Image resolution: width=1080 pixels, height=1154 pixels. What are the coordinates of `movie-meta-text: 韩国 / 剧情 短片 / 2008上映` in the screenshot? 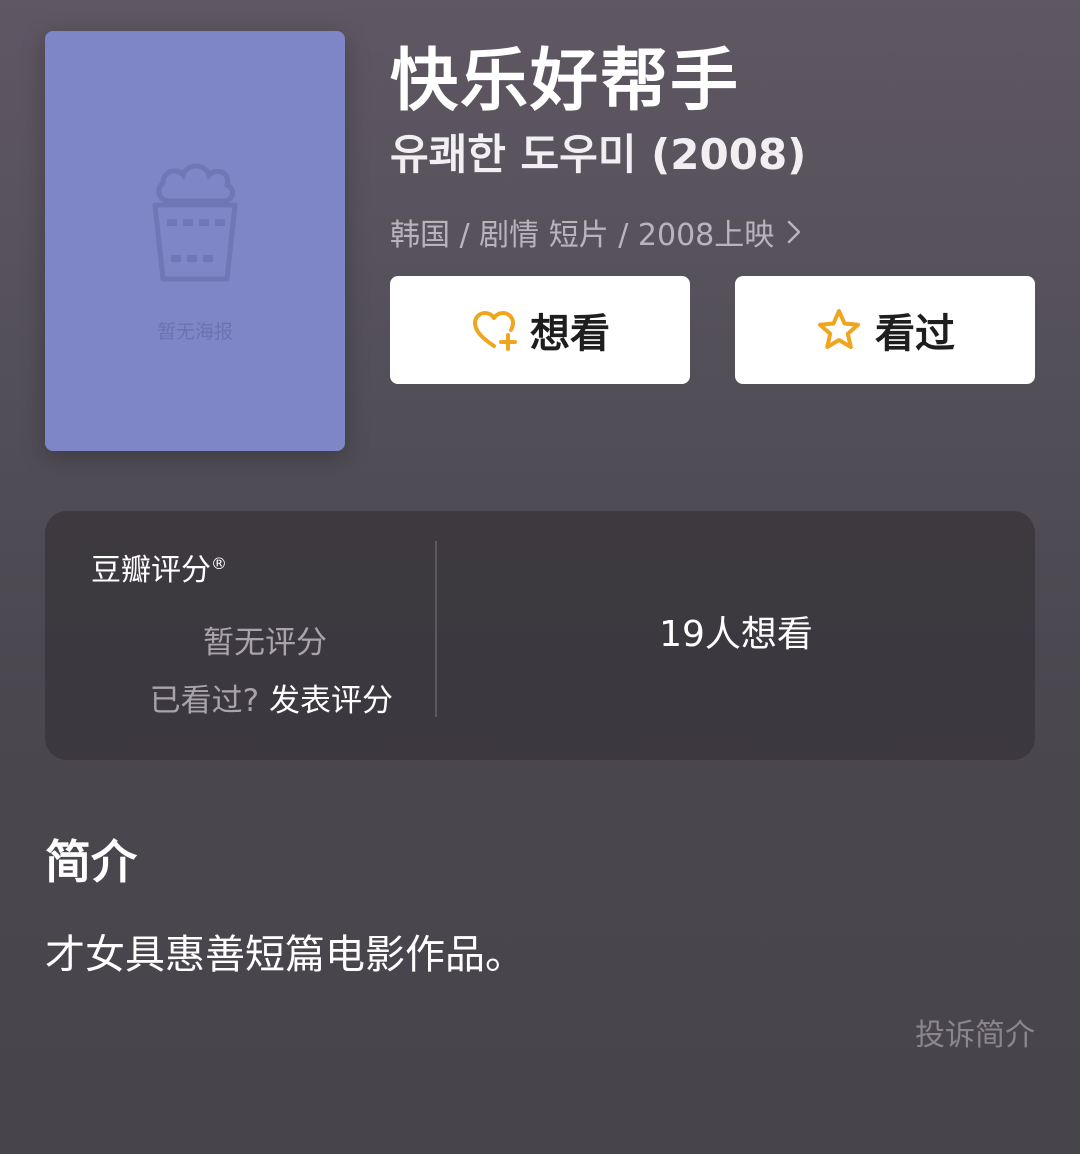 It's located at (582, 235).